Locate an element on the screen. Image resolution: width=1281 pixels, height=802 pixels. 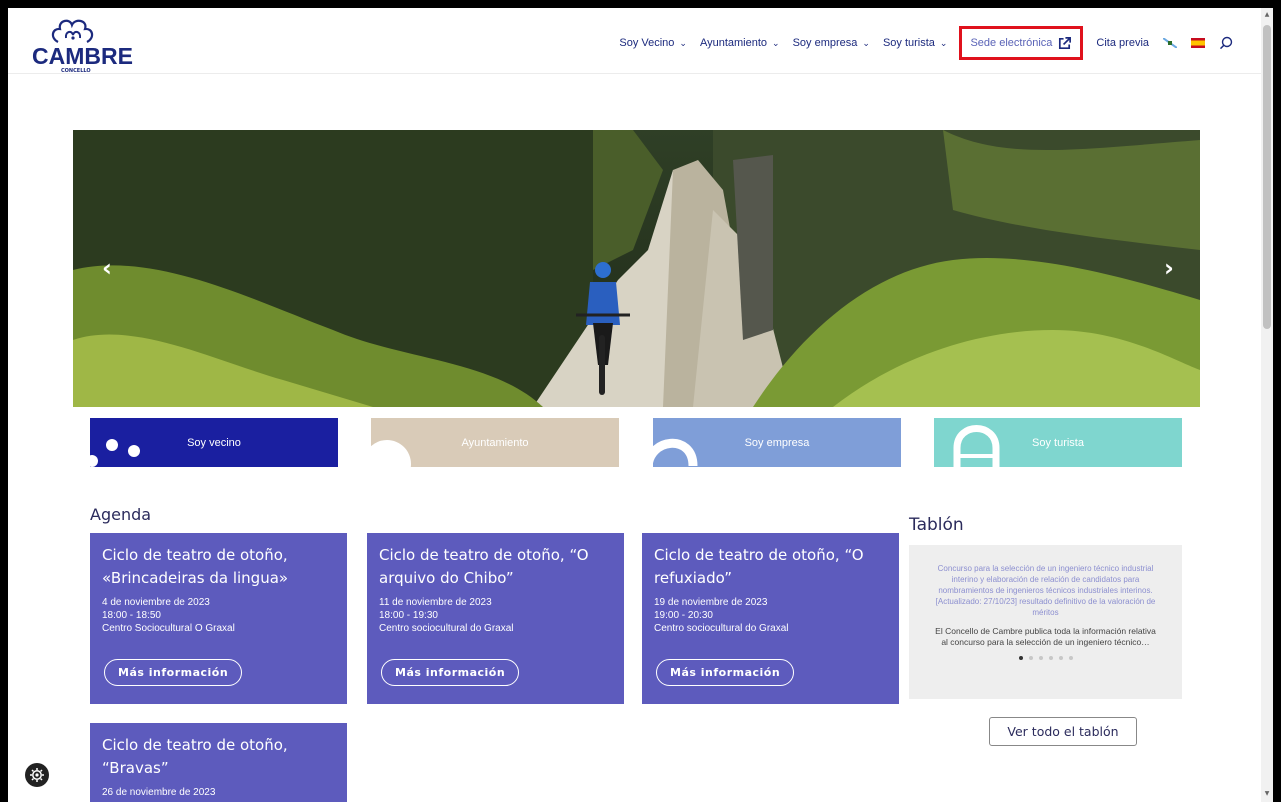
galician-flag-icon is located at coordinates (1170, 43).